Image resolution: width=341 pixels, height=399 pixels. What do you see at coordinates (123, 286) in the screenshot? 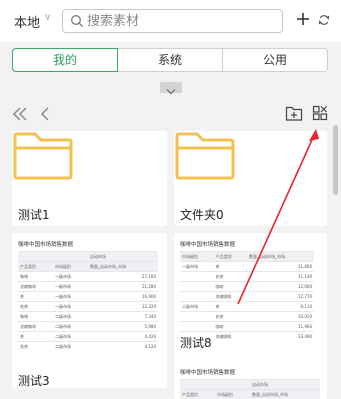
I see `table-cell: 21,280` at bounding box center [123, 286].